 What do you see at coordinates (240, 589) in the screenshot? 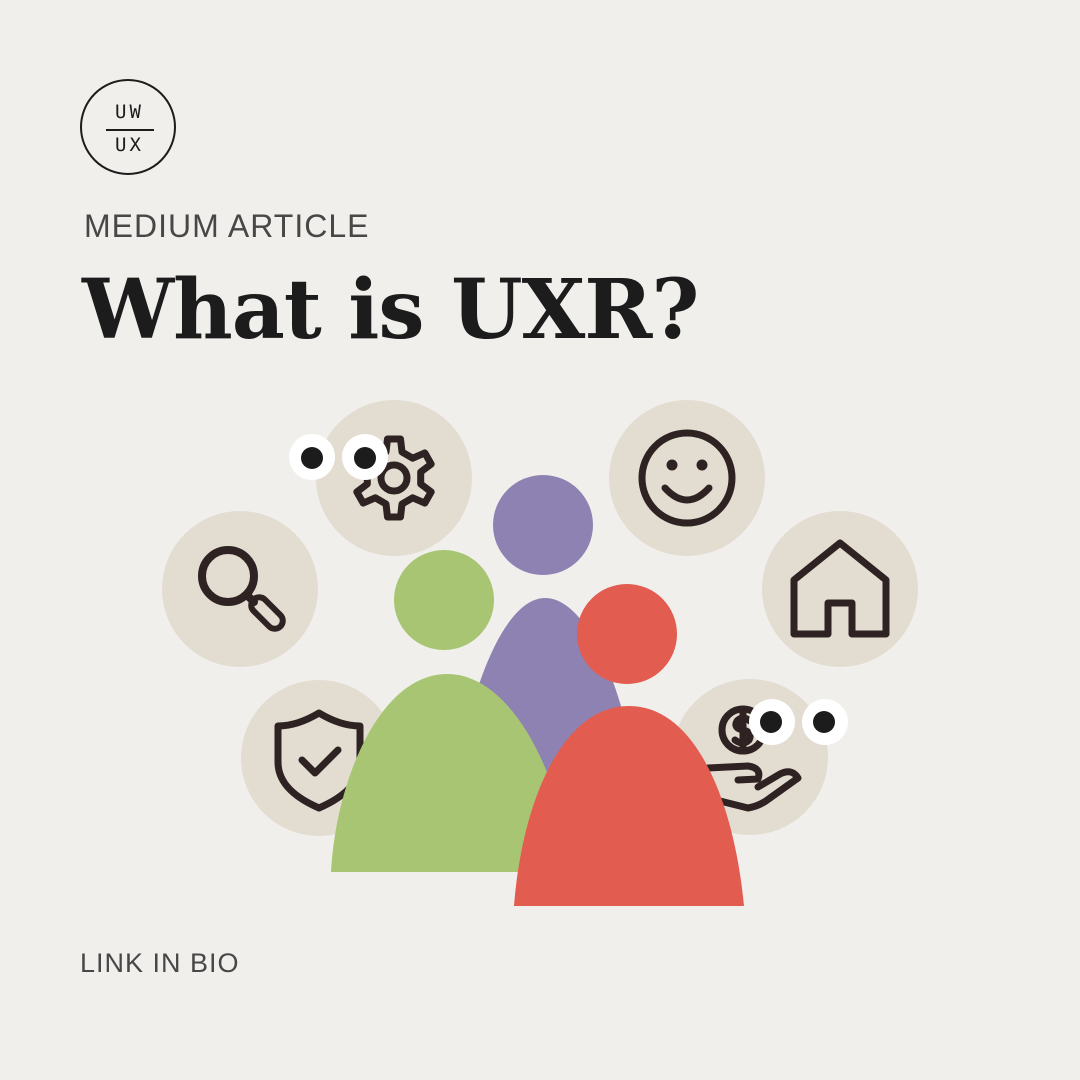
I see `bubble-search` at bounding box center [240, 589].